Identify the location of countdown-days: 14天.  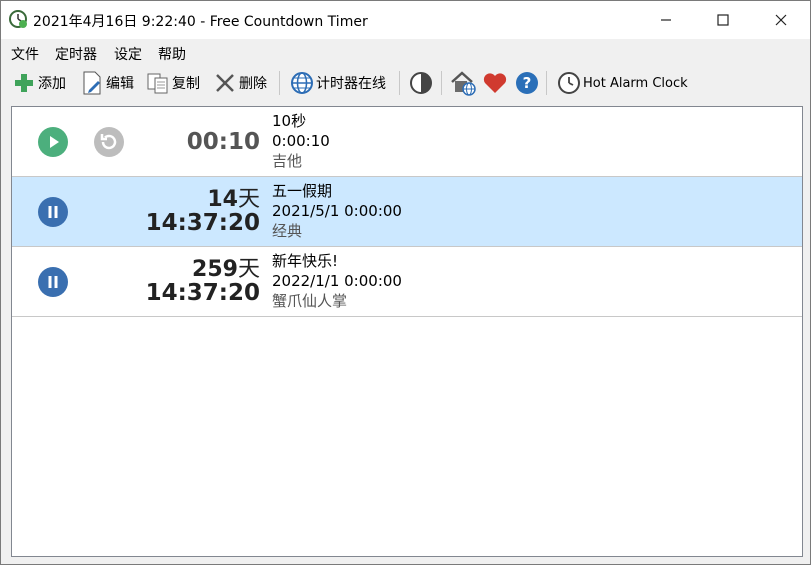
(233, 197).